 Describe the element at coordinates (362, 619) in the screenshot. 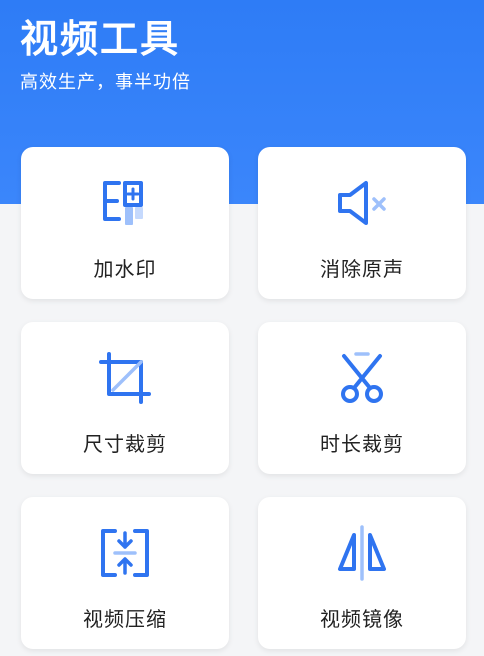

I see `tool-label-mirror: 视频镜像` at that location.